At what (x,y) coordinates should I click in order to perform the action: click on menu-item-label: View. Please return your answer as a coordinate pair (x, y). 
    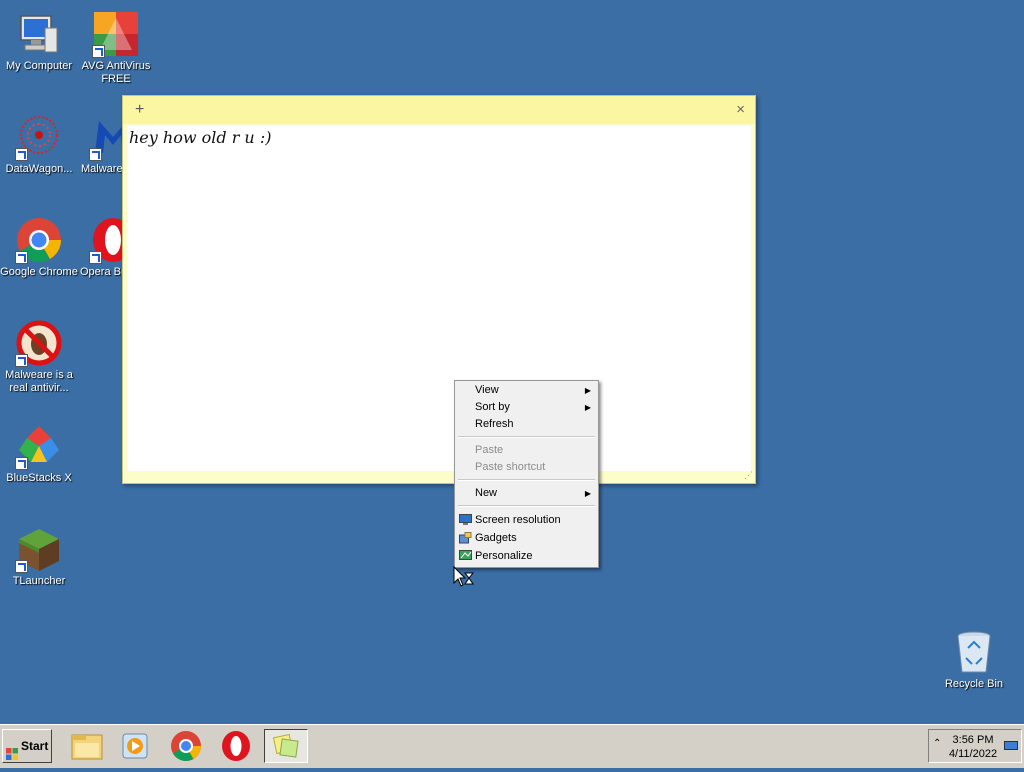
    Looking at the image, I should click on (487, 390).